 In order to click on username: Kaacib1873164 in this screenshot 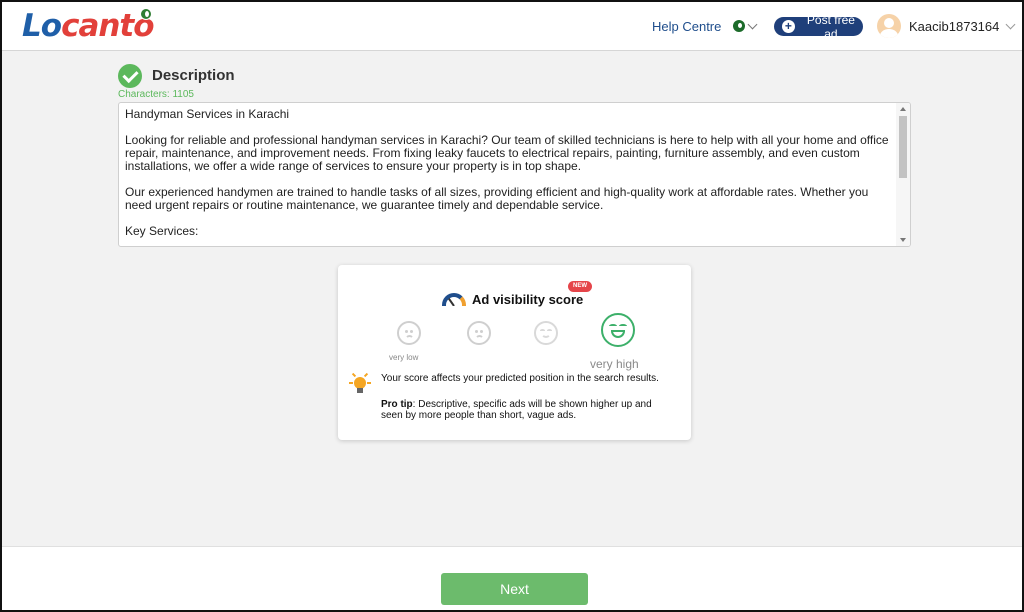, I will do `click(954, 26)`.